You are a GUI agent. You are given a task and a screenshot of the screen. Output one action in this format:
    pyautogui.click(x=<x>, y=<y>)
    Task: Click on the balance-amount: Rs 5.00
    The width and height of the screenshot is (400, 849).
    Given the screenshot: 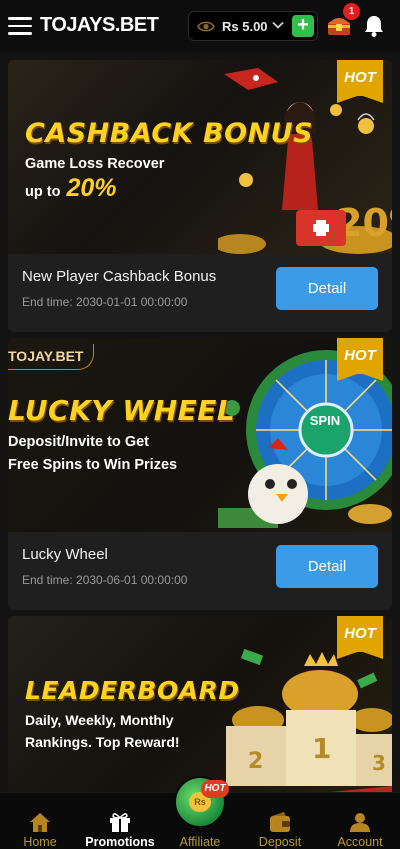 What is the action you would take?
    pyautogui.click(x=245, y=26)
    